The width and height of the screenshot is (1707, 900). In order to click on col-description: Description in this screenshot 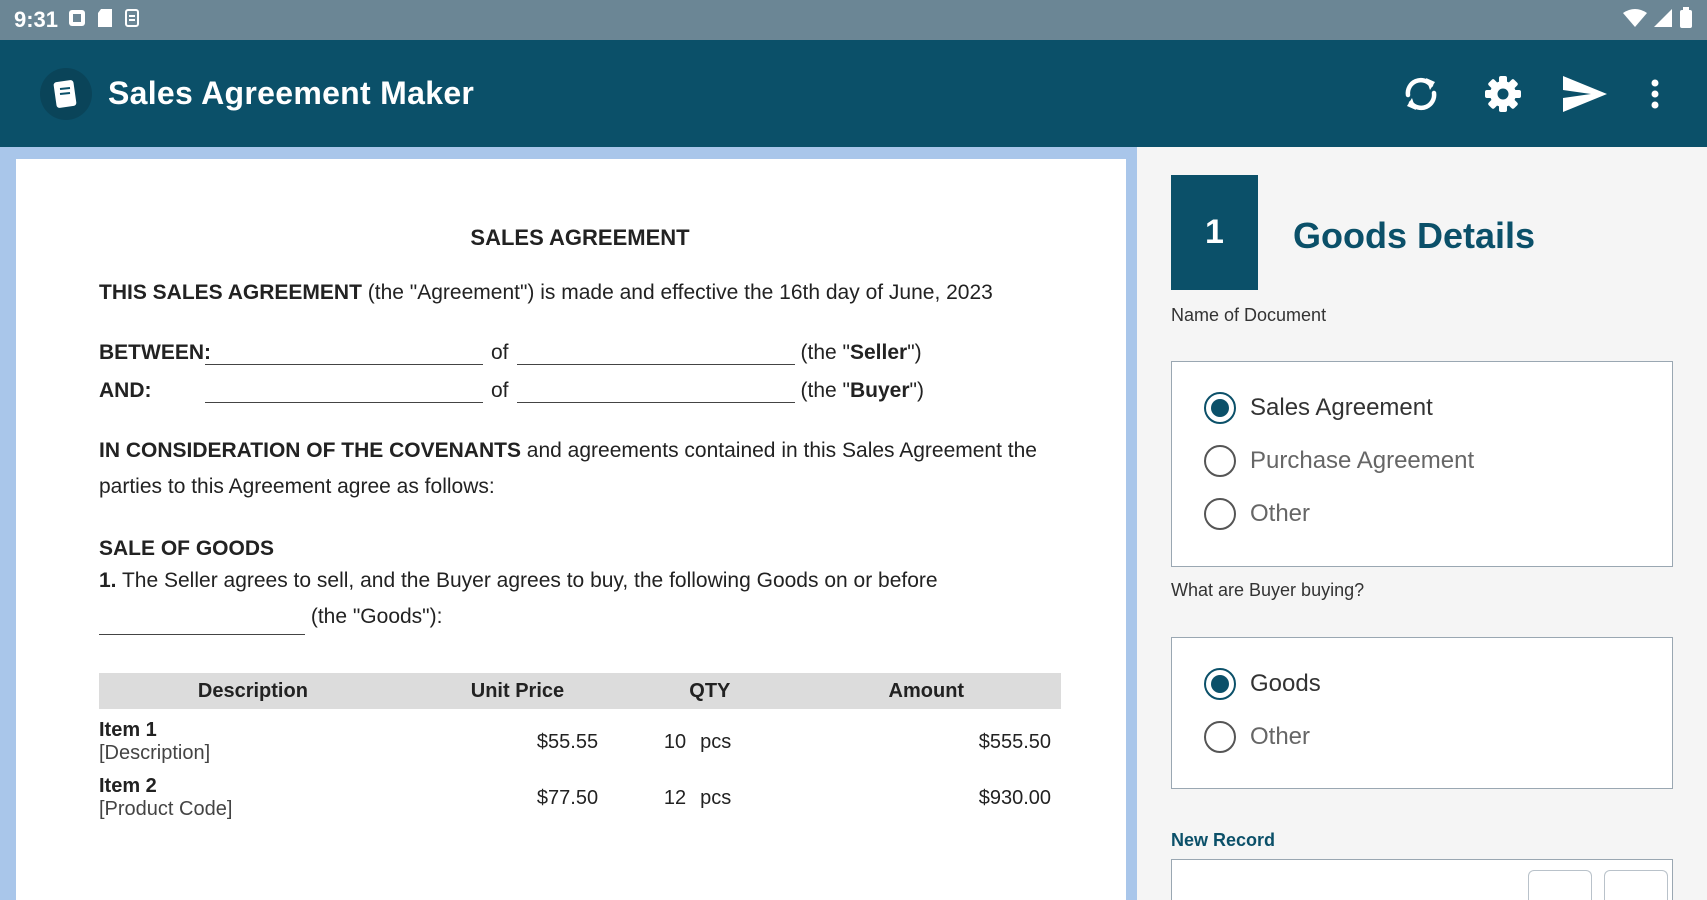, I will do `click(253, 691)`.